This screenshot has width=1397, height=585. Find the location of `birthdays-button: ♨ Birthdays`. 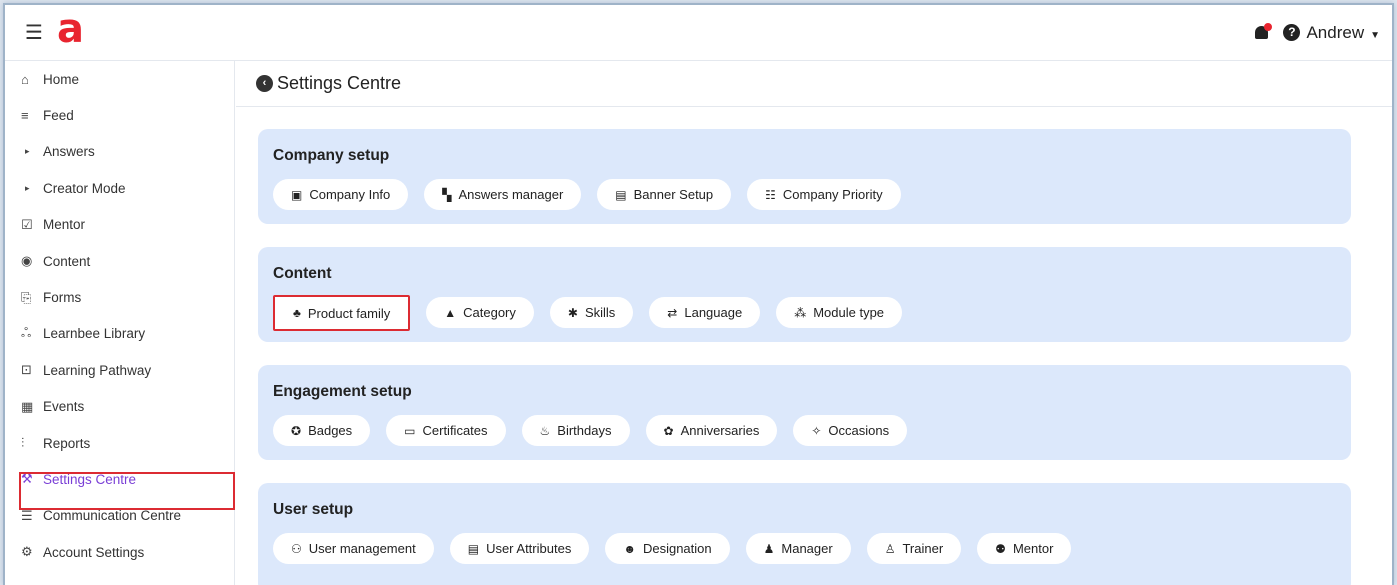

birthdays-button: ♨ Birthdays is located at coordinates (575, 430).